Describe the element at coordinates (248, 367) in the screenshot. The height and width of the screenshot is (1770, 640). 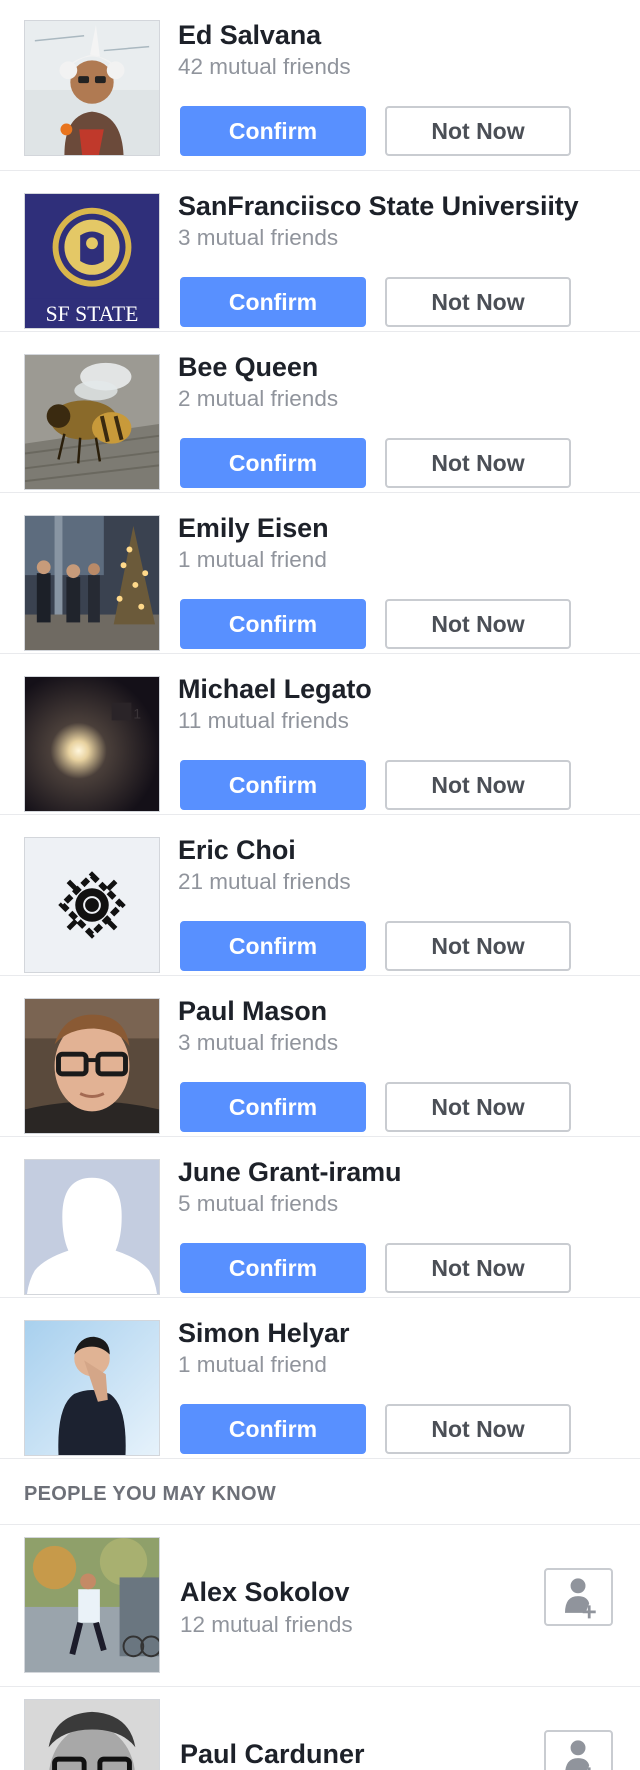
I see `requester-name: Bee Queen` at that location.